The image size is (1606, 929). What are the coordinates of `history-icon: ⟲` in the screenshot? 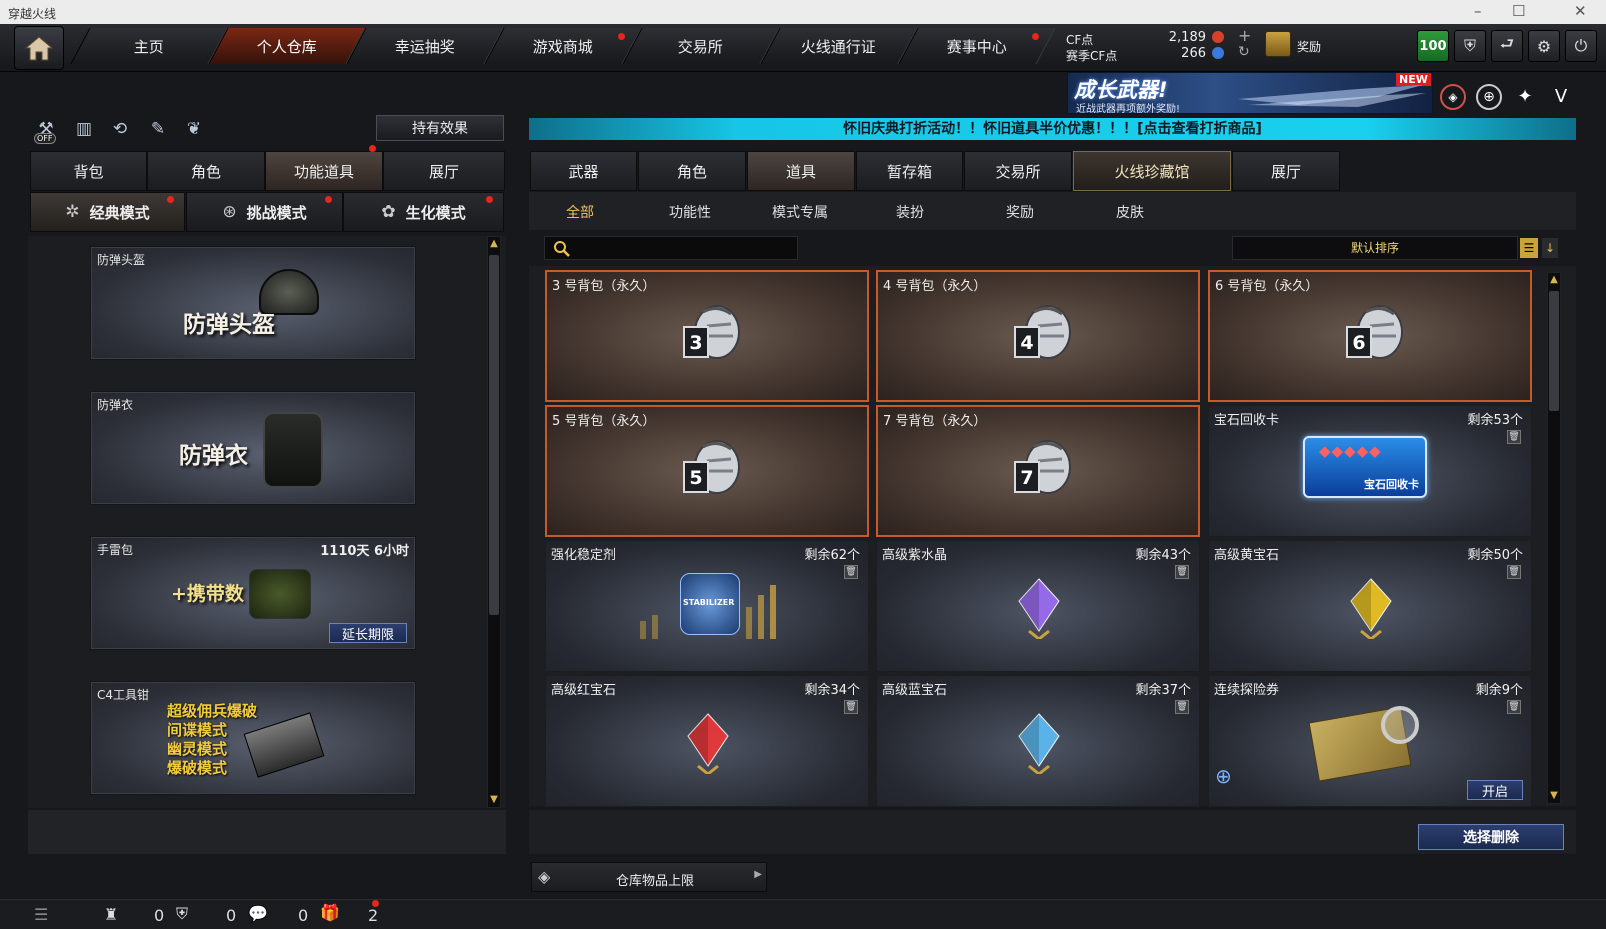 It's located at (120, 129).